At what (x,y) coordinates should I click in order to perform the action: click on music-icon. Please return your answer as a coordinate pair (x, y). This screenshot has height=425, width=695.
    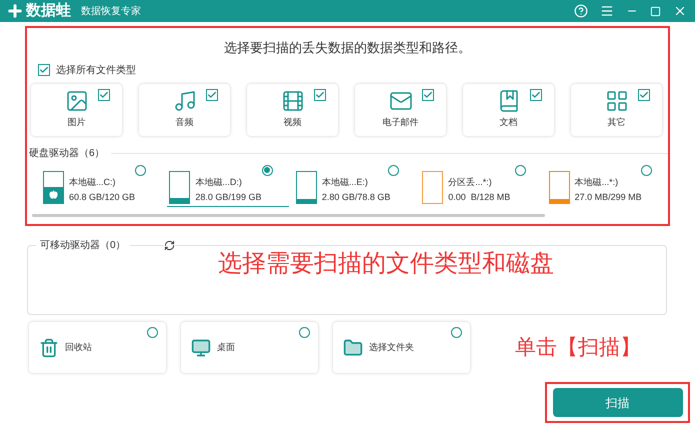
    Looking at the image, I should click on (184, 100).